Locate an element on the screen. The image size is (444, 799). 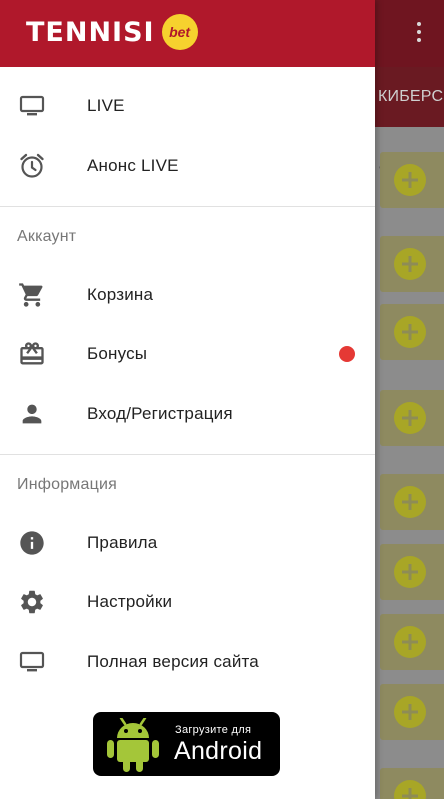
menu-item-live-announcement: Анонс LIVE is located at coordinates (187, 166).